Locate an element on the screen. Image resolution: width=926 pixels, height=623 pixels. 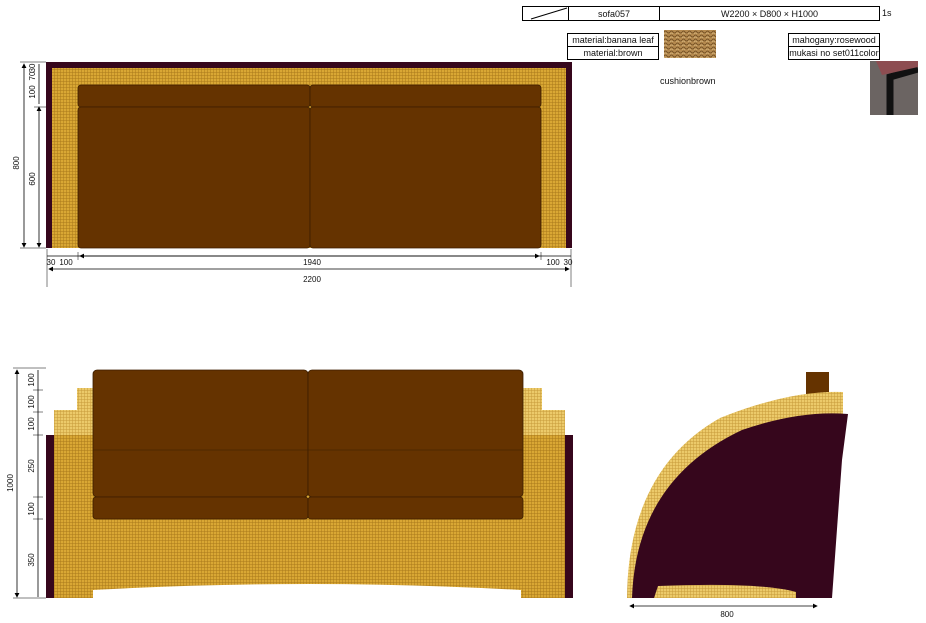
front-height-250: 250 is located at coordinates (31, 466).